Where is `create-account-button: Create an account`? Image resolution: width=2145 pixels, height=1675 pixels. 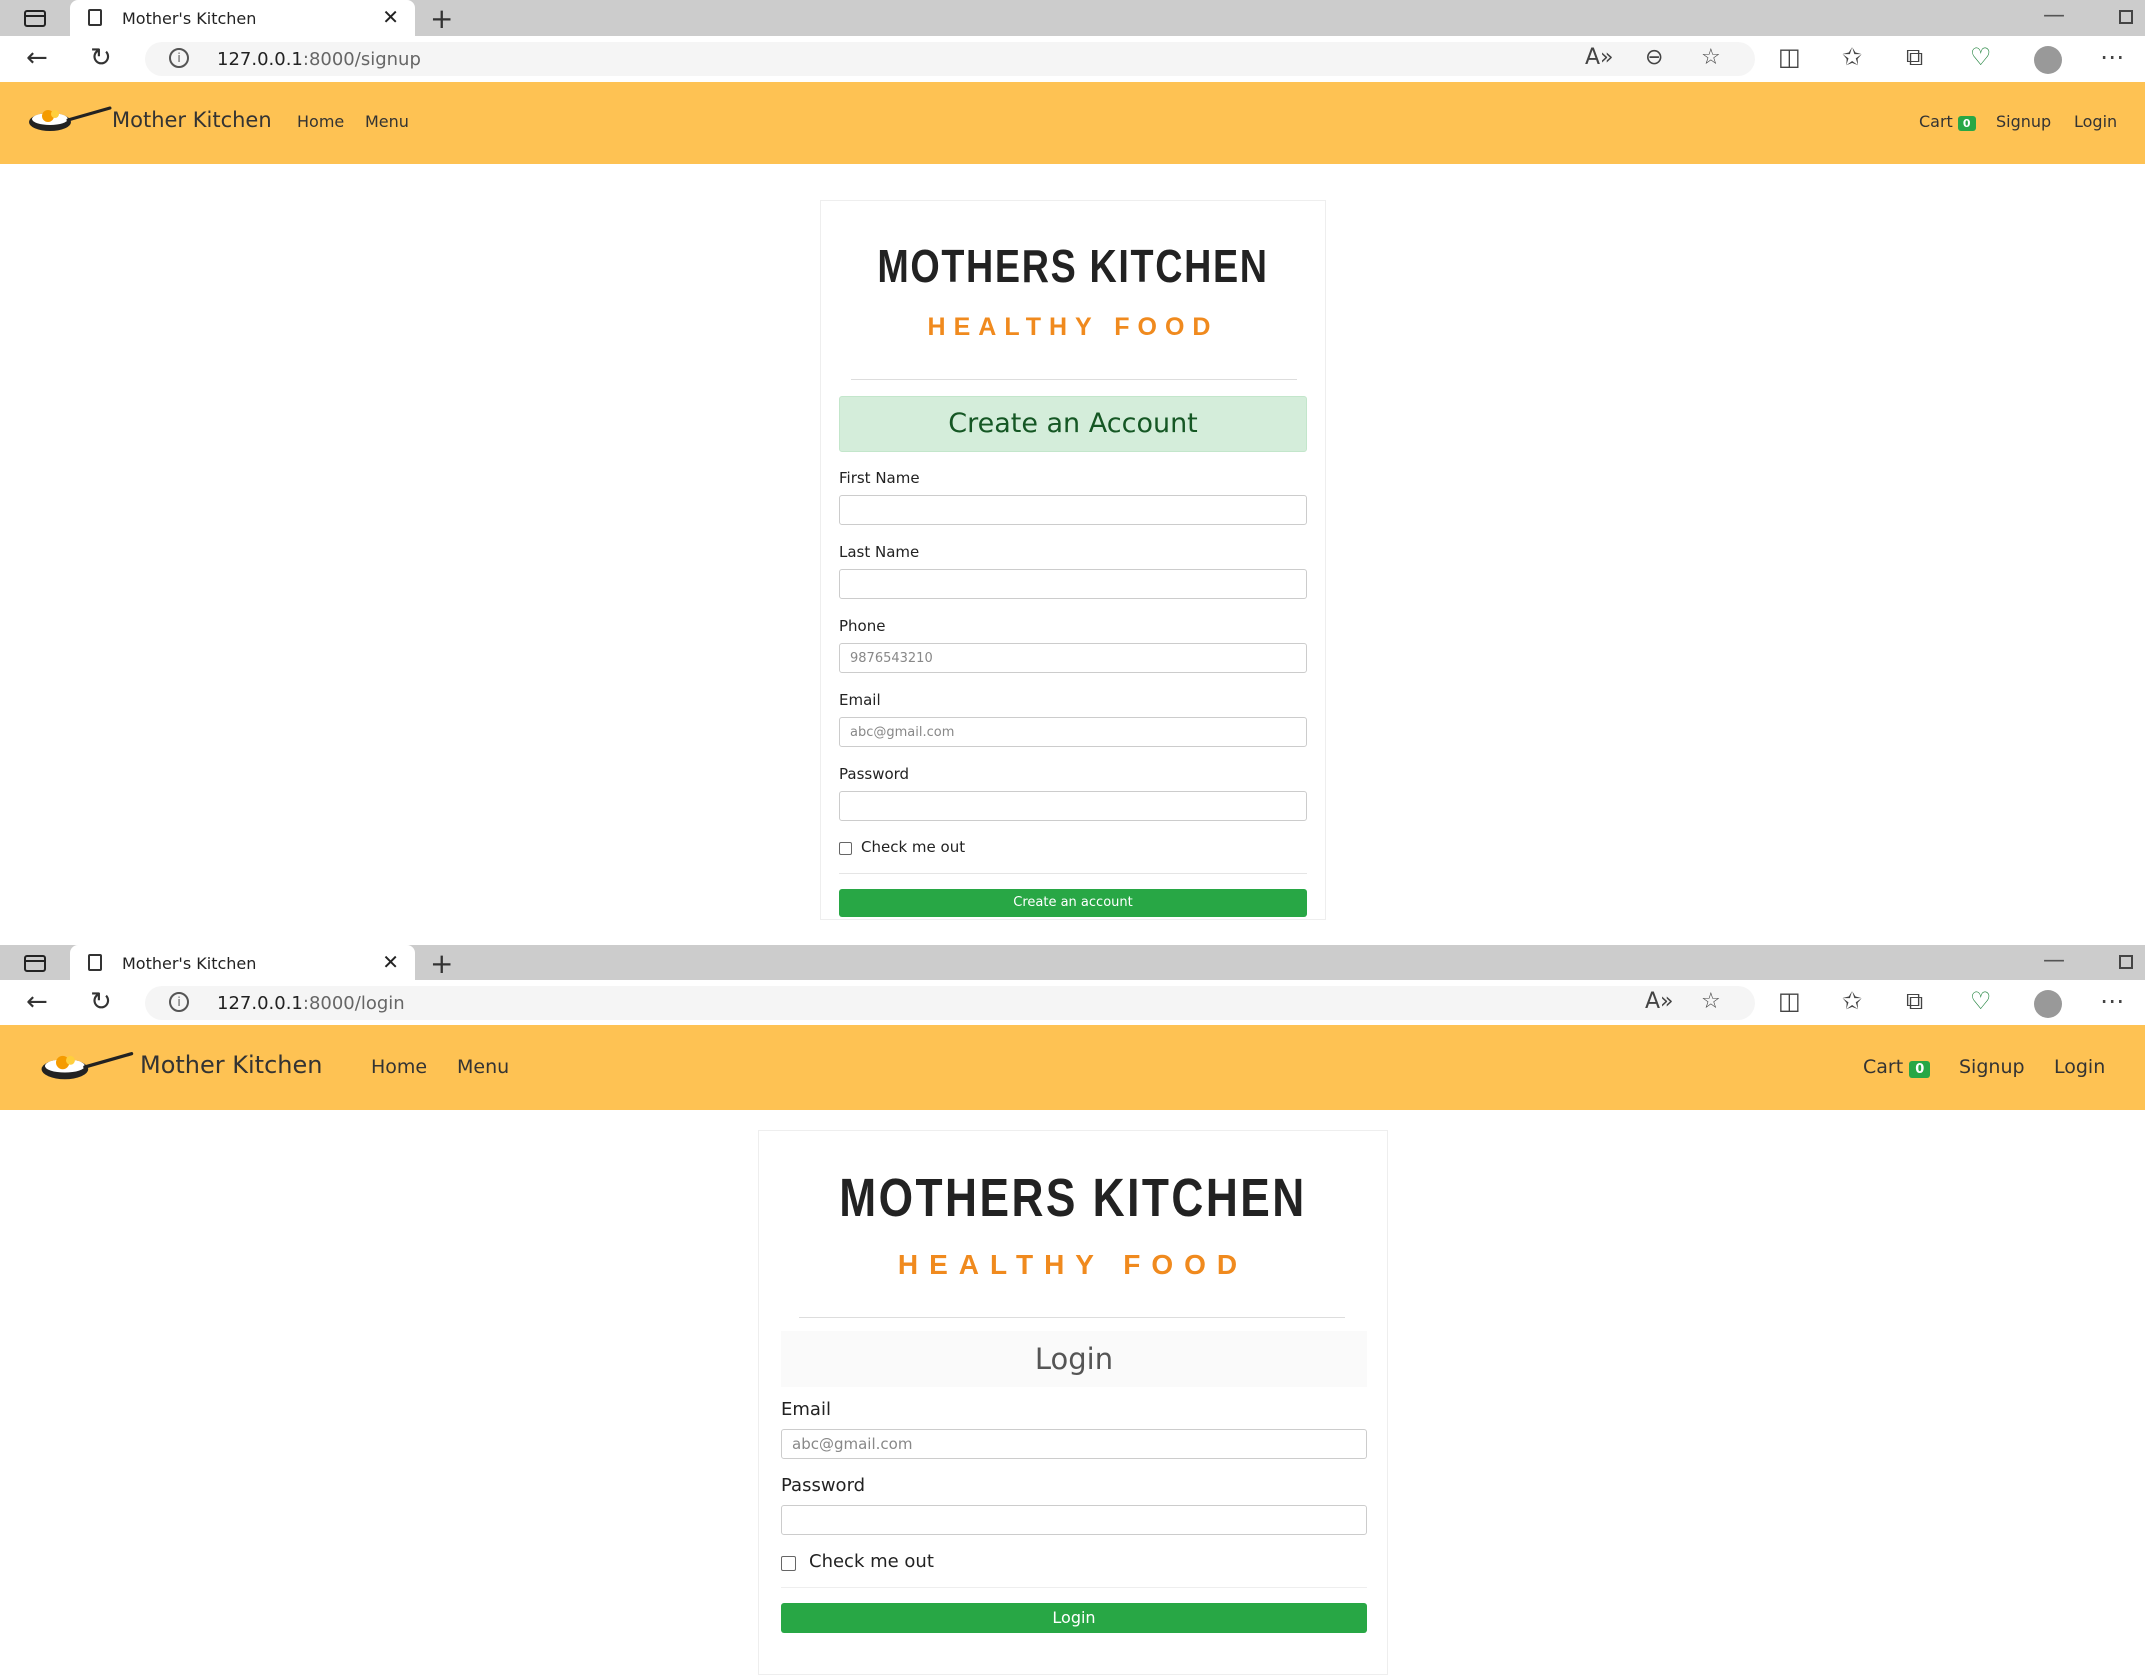
create-account-button: Create an account is located at coordinates (1073, 903).